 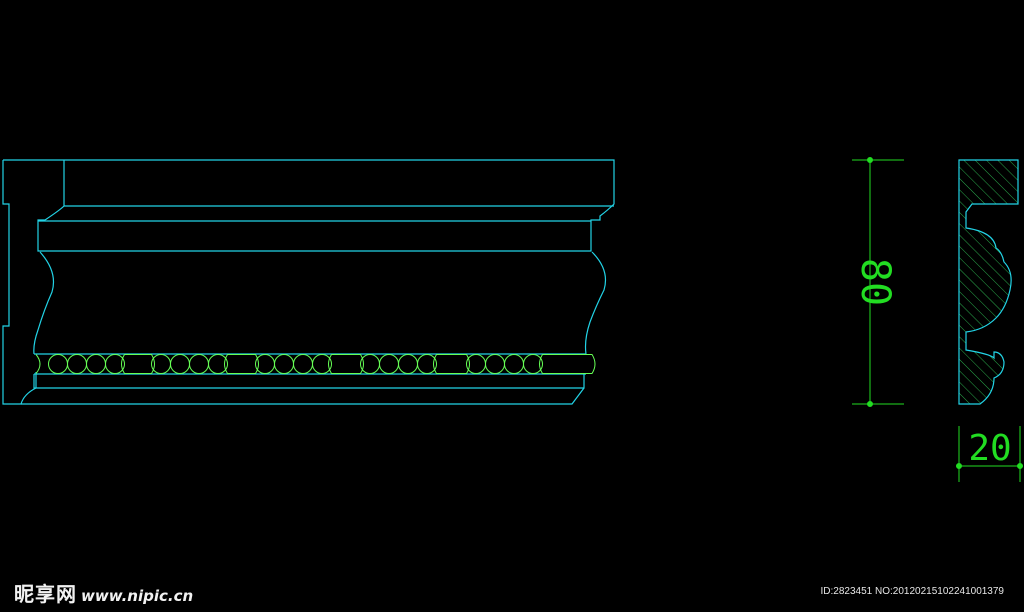 What do you see at coordinates (959, 466) in the screenshot?
I see `dim-width-tick-left` at bounding box center [959, 466].